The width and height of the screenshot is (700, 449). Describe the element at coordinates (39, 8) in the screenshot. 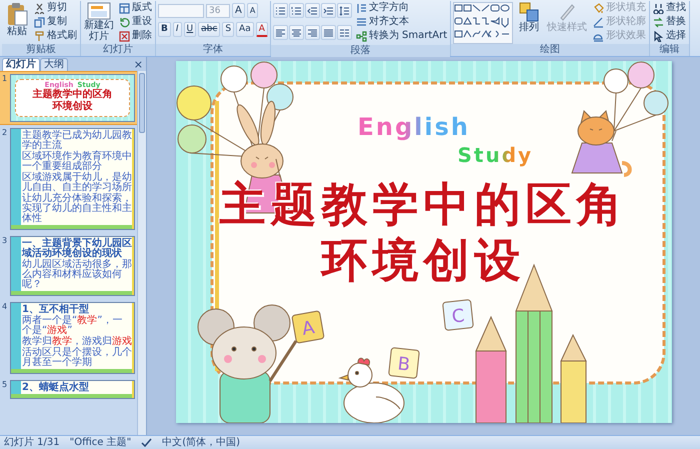

I see `scissors-icon` at that location.